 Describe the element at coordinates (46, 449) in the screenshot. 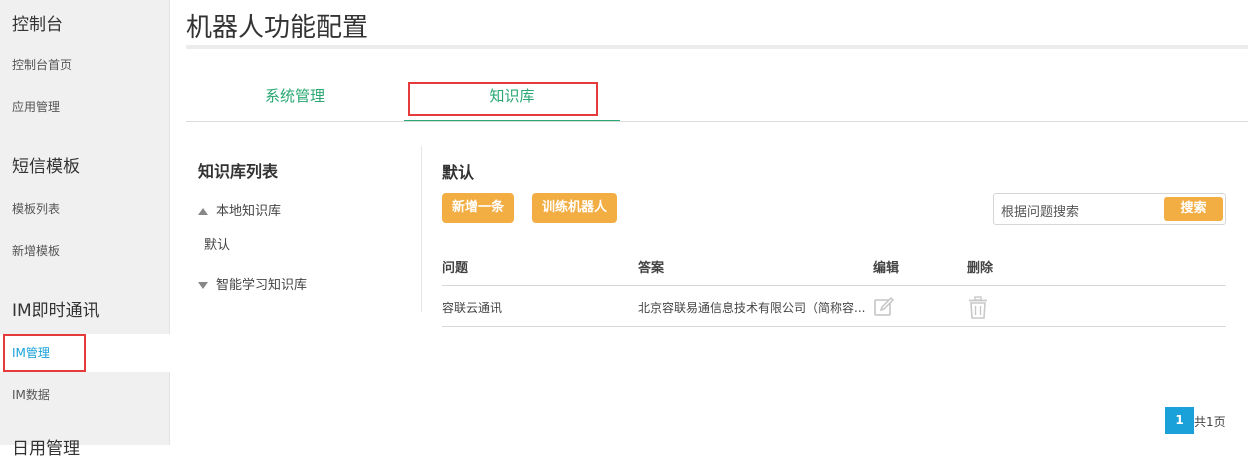

I see `sidebar-section-partial: 日用管理` at that location.